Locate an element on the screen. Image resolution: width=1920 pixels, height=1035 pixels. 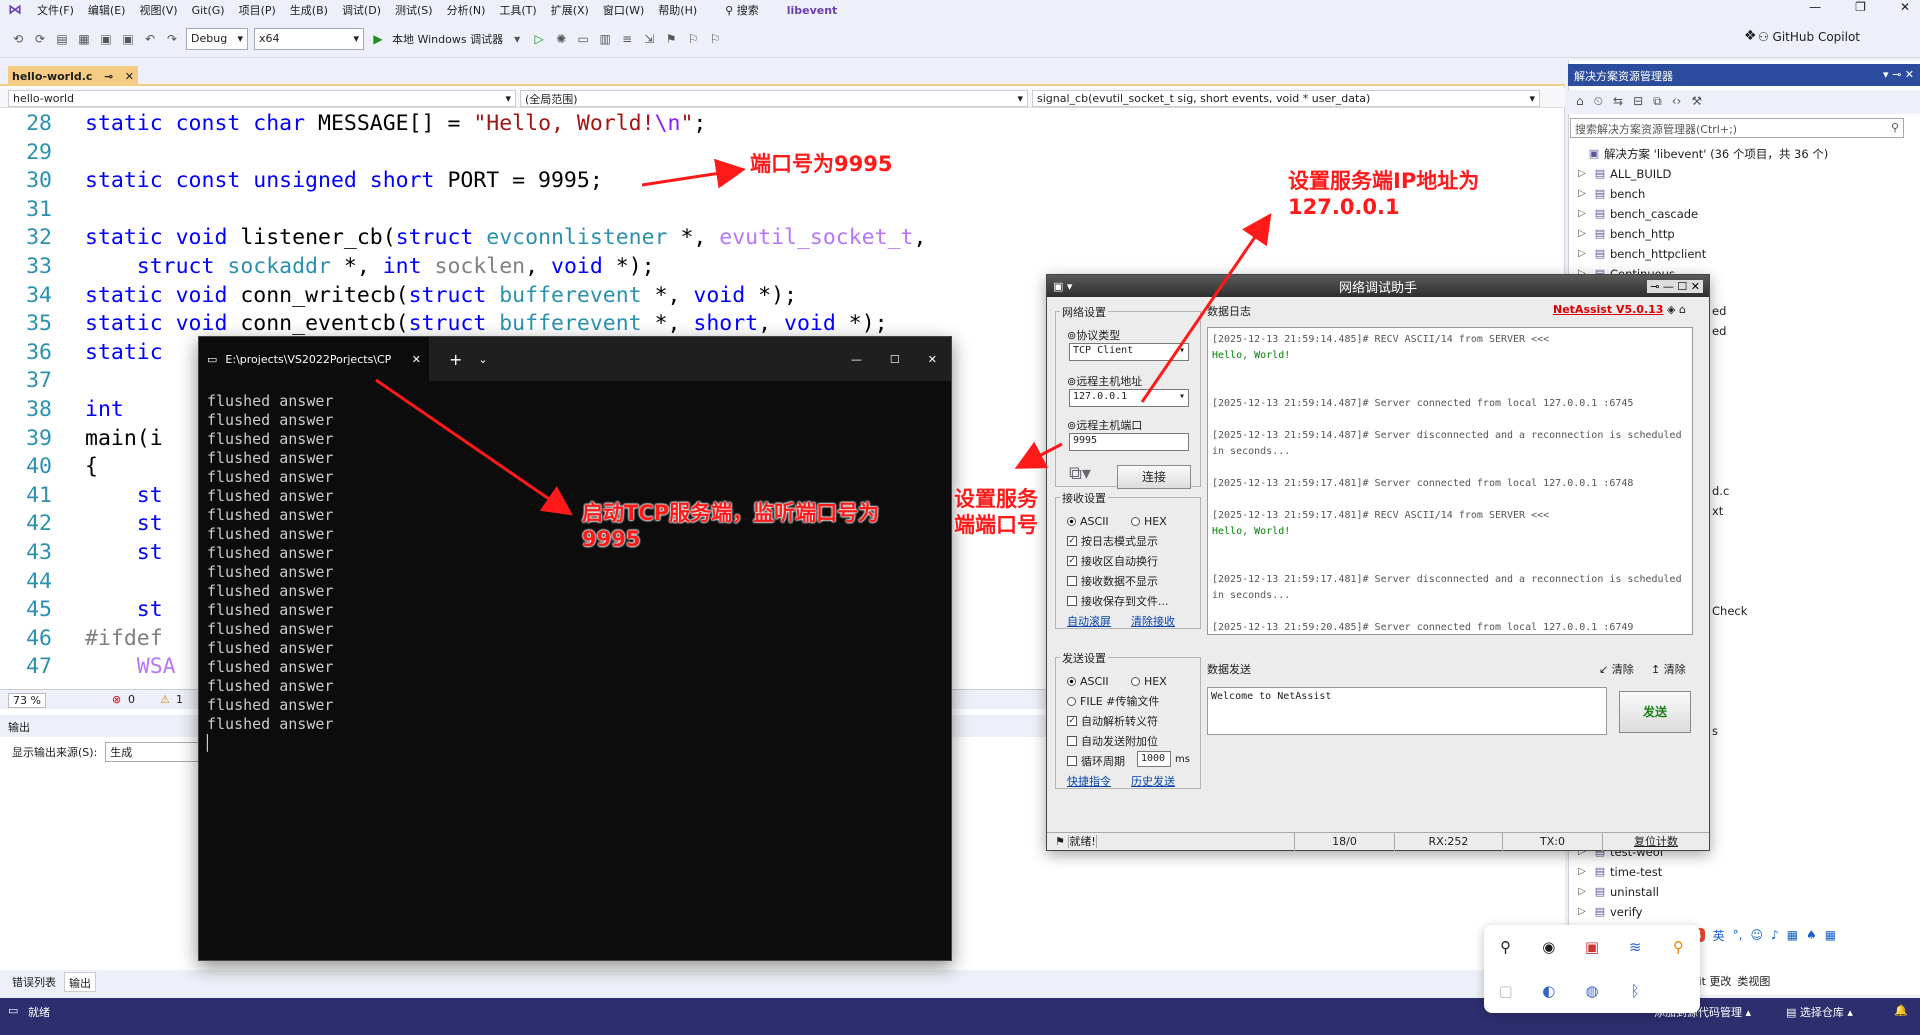
annotation-server: 启动TCP服务端，监听端口号为 9995 is located at coordinates (731, 526).